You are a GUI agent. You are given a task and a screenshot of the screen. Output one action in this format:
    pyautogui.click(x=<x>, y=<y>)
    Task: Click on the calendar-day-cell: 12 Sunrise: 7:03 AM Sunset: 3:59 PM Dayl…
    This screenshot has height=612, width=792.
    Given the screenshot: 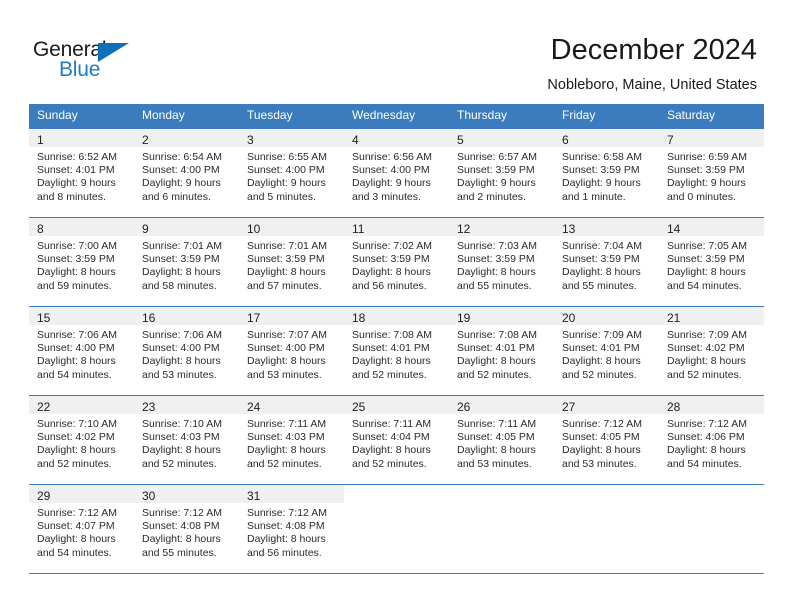 What is the action you would take?
    pyautogui.click(x=501, y=262)
    